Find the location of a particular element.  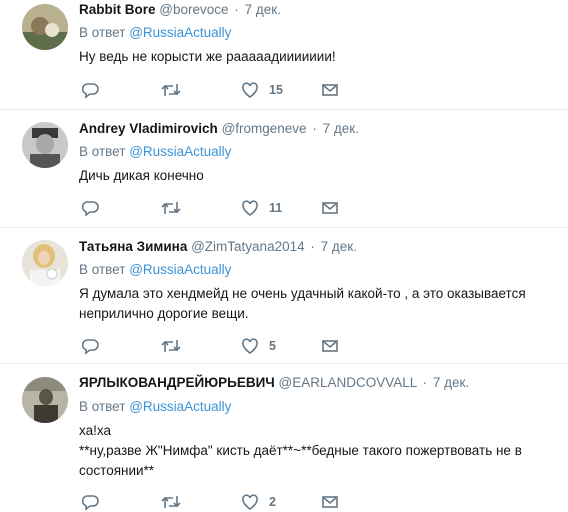

author-name: Rabbit Bore is located at coordinates (117, 9).